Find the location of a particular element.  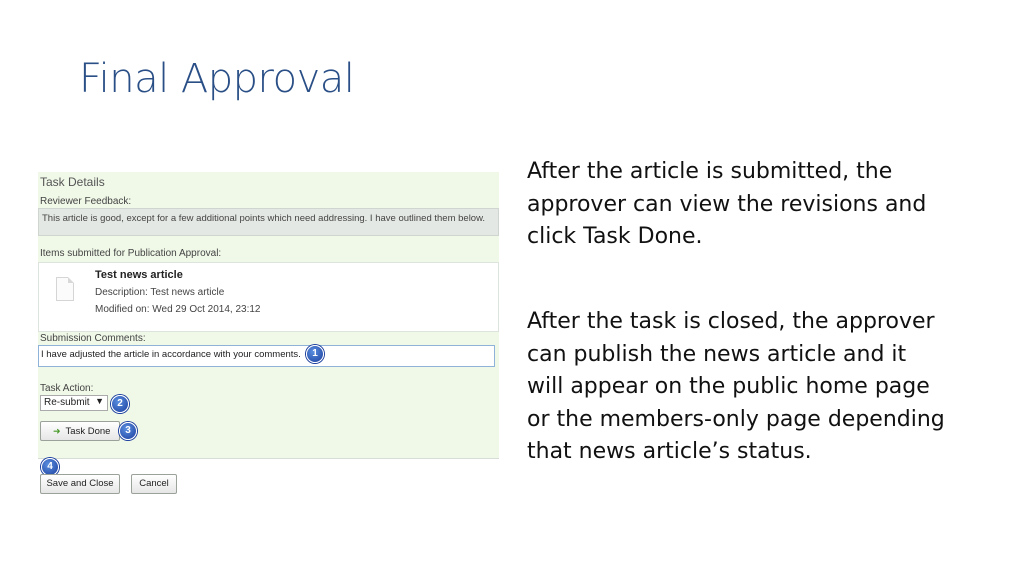

item-modified: Modified on: Wed 29 Oct 2014, 23:12 is located at coordinates (178, 309).